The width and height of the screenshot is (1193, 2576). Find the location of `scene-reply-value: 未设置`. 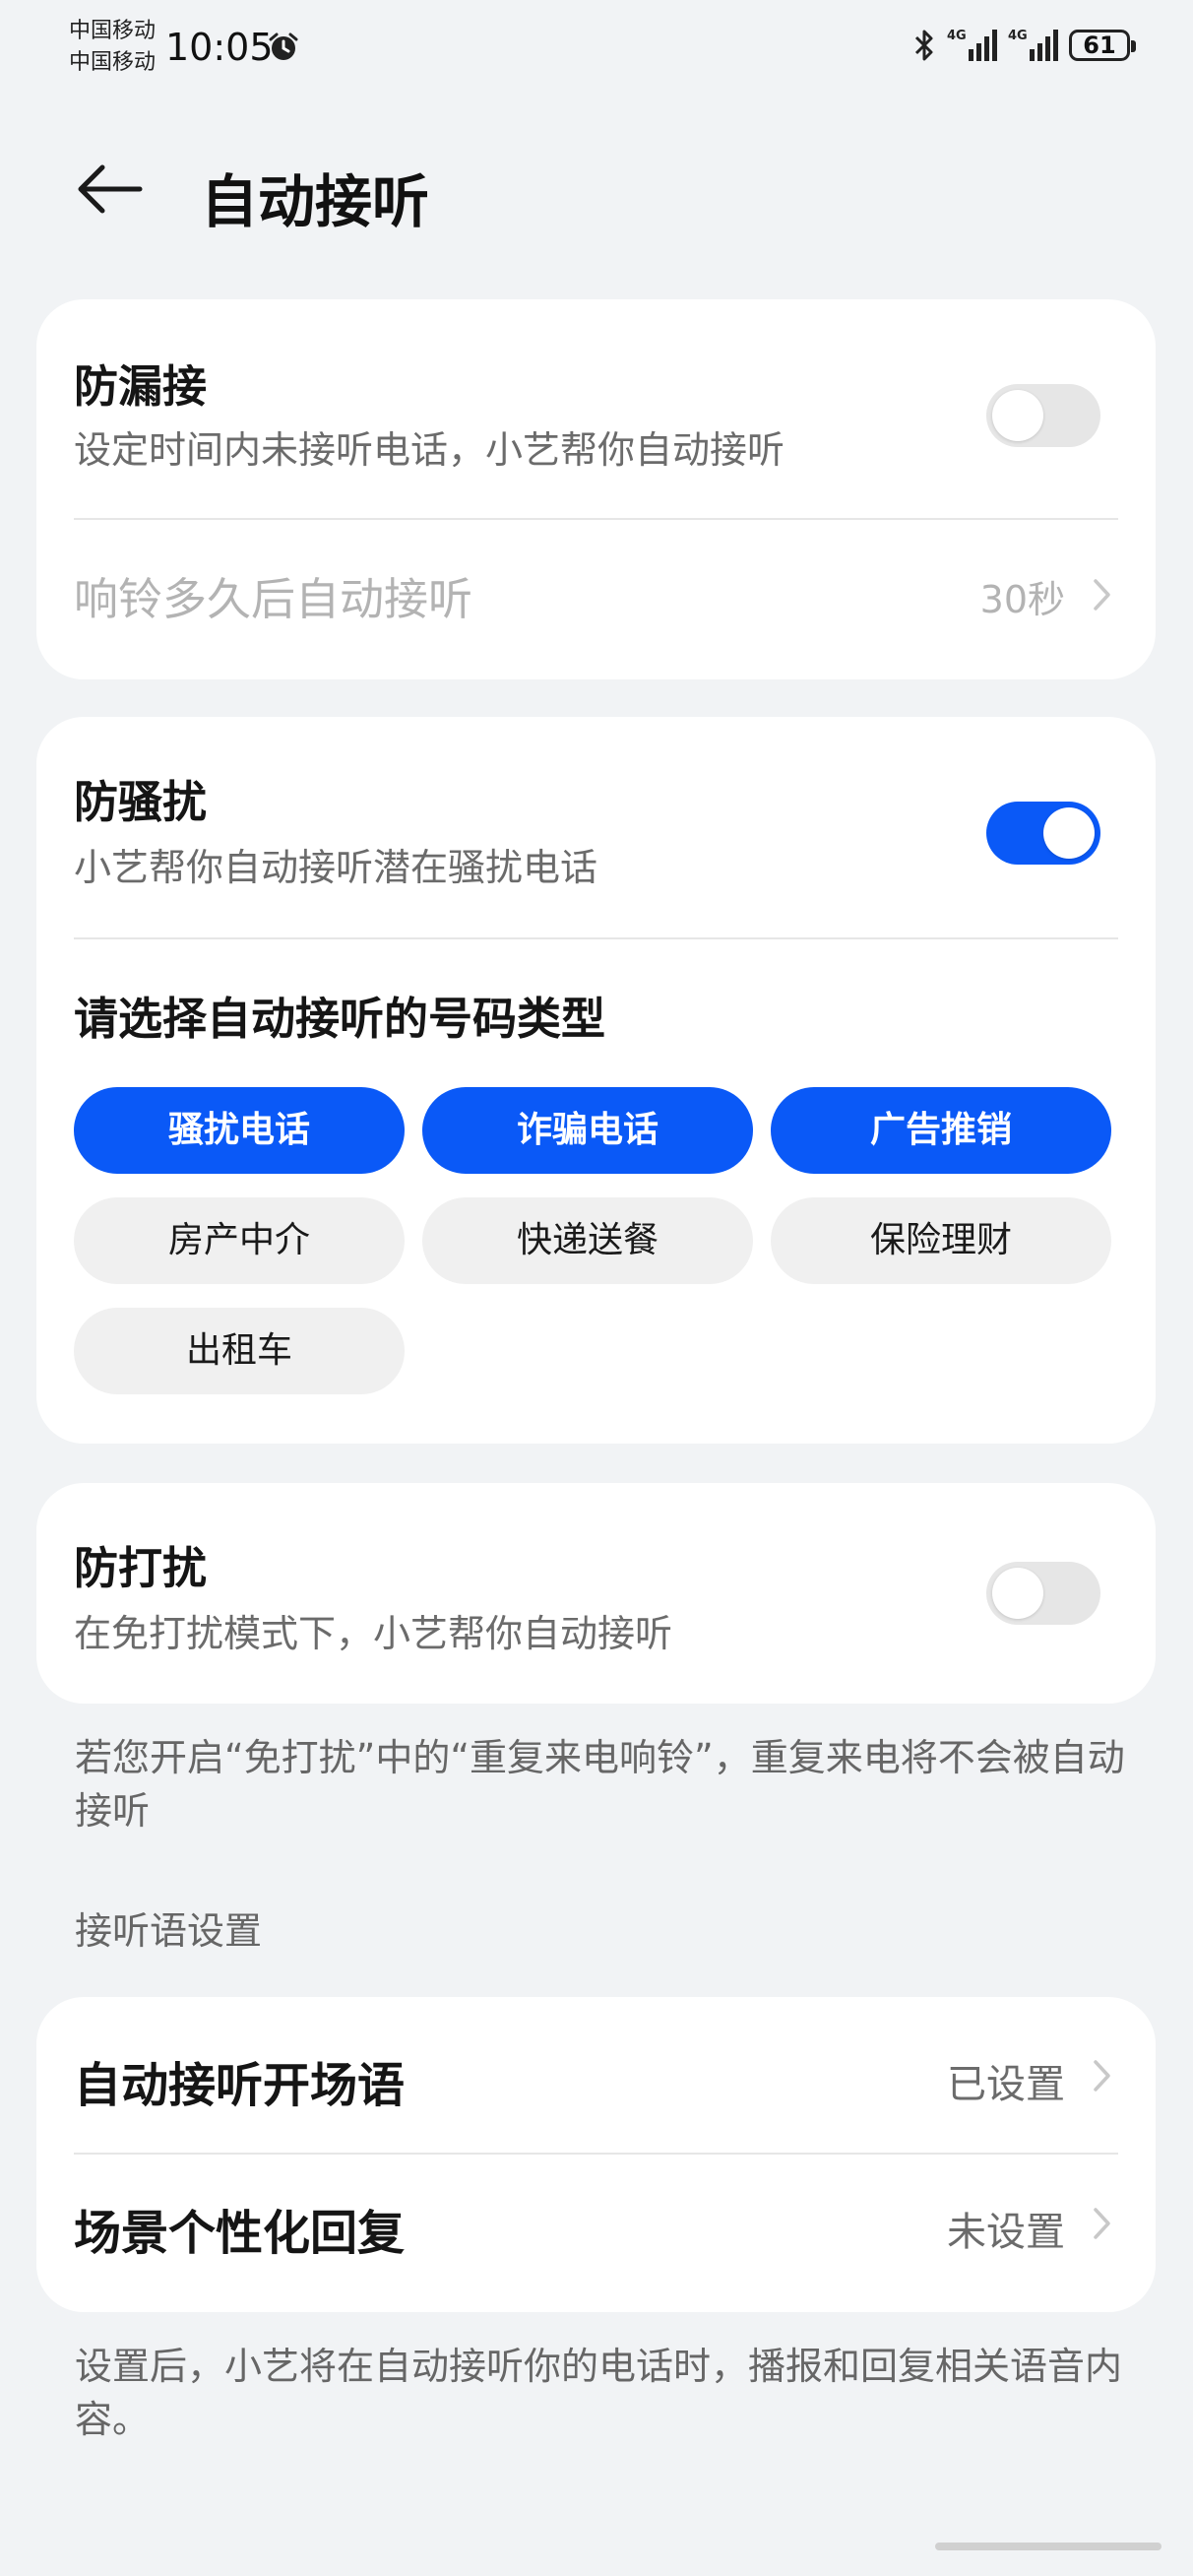

scene-reply-value: 未设置 is located at coordinates (1006, 2232).